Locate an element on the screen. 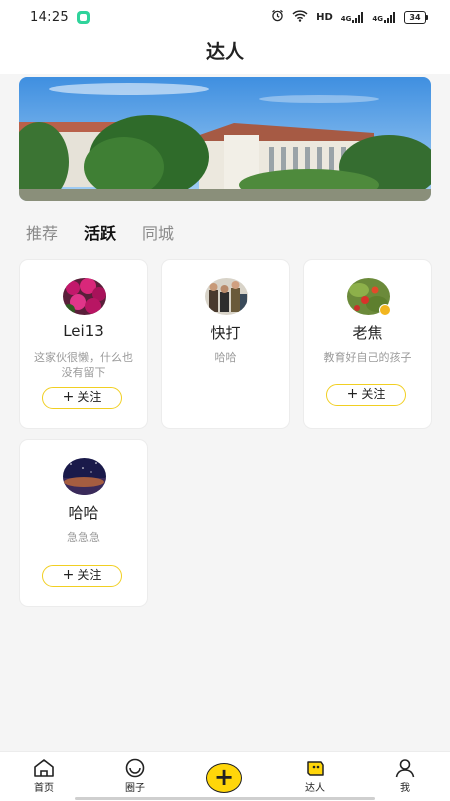 The image size is (450, 801). alarm-icon is located at coordinates (277, 17).